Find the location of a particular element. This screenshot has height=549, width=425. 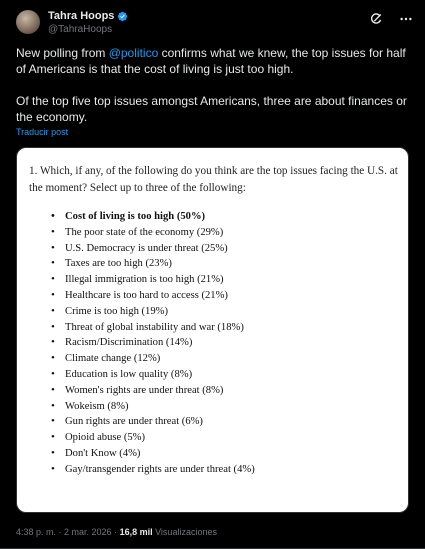

issue-item: The poor state of the economy (29%) is located at coordinates (153, 233).